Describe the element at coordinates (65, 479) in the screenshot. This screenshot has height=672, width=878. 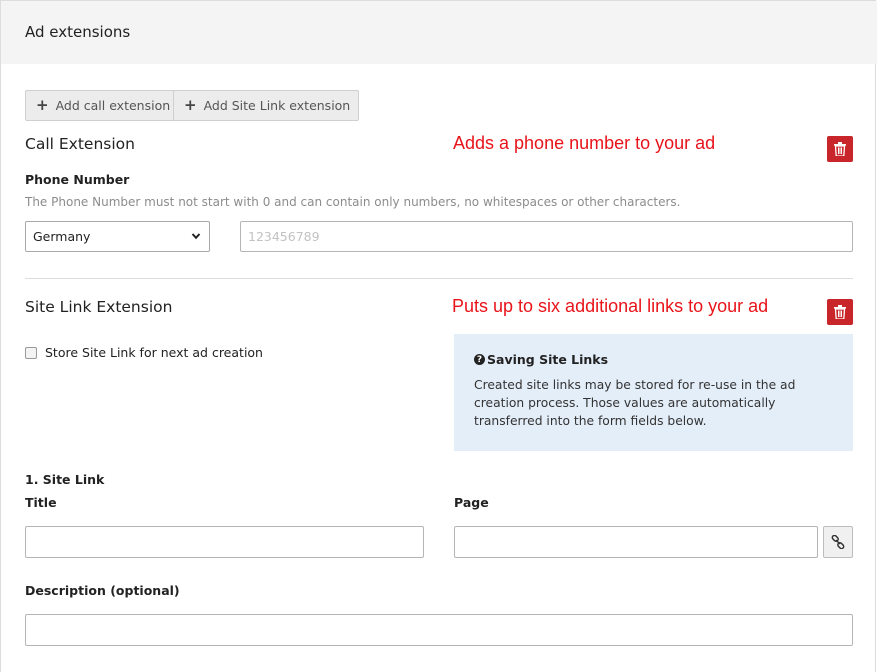
I see `sitelink-heading: 1. Site Link` at that location.